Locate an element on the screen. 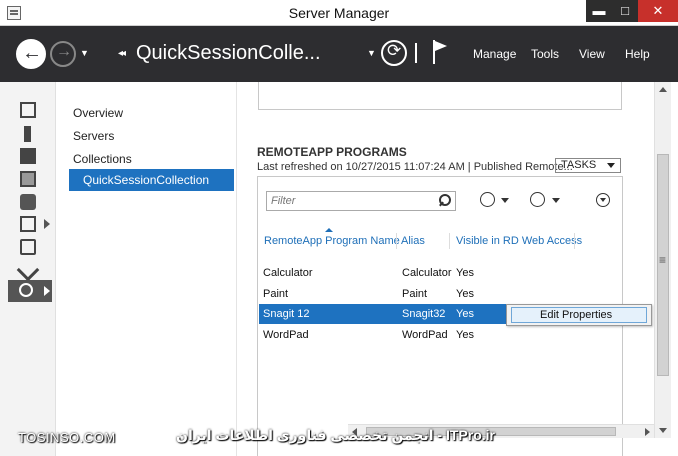  program-name-cell: Calculator is located at coordinates (288, 273).